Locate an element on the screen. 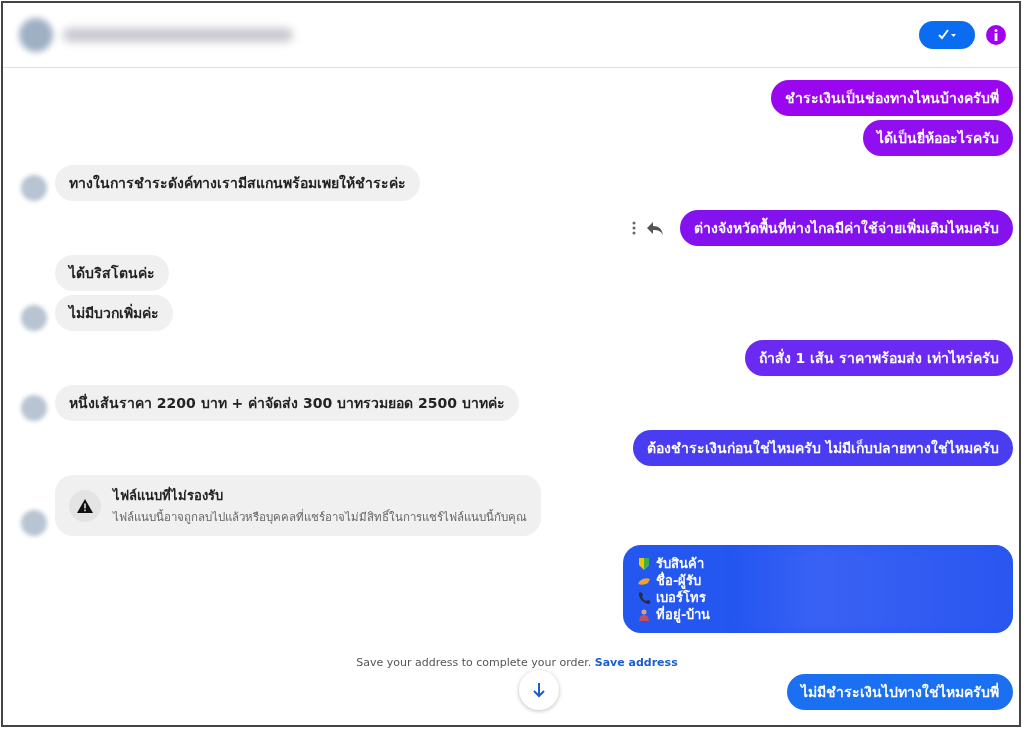  prompt-text: Save your address to complete your order. is located at coordinates (474, 662).